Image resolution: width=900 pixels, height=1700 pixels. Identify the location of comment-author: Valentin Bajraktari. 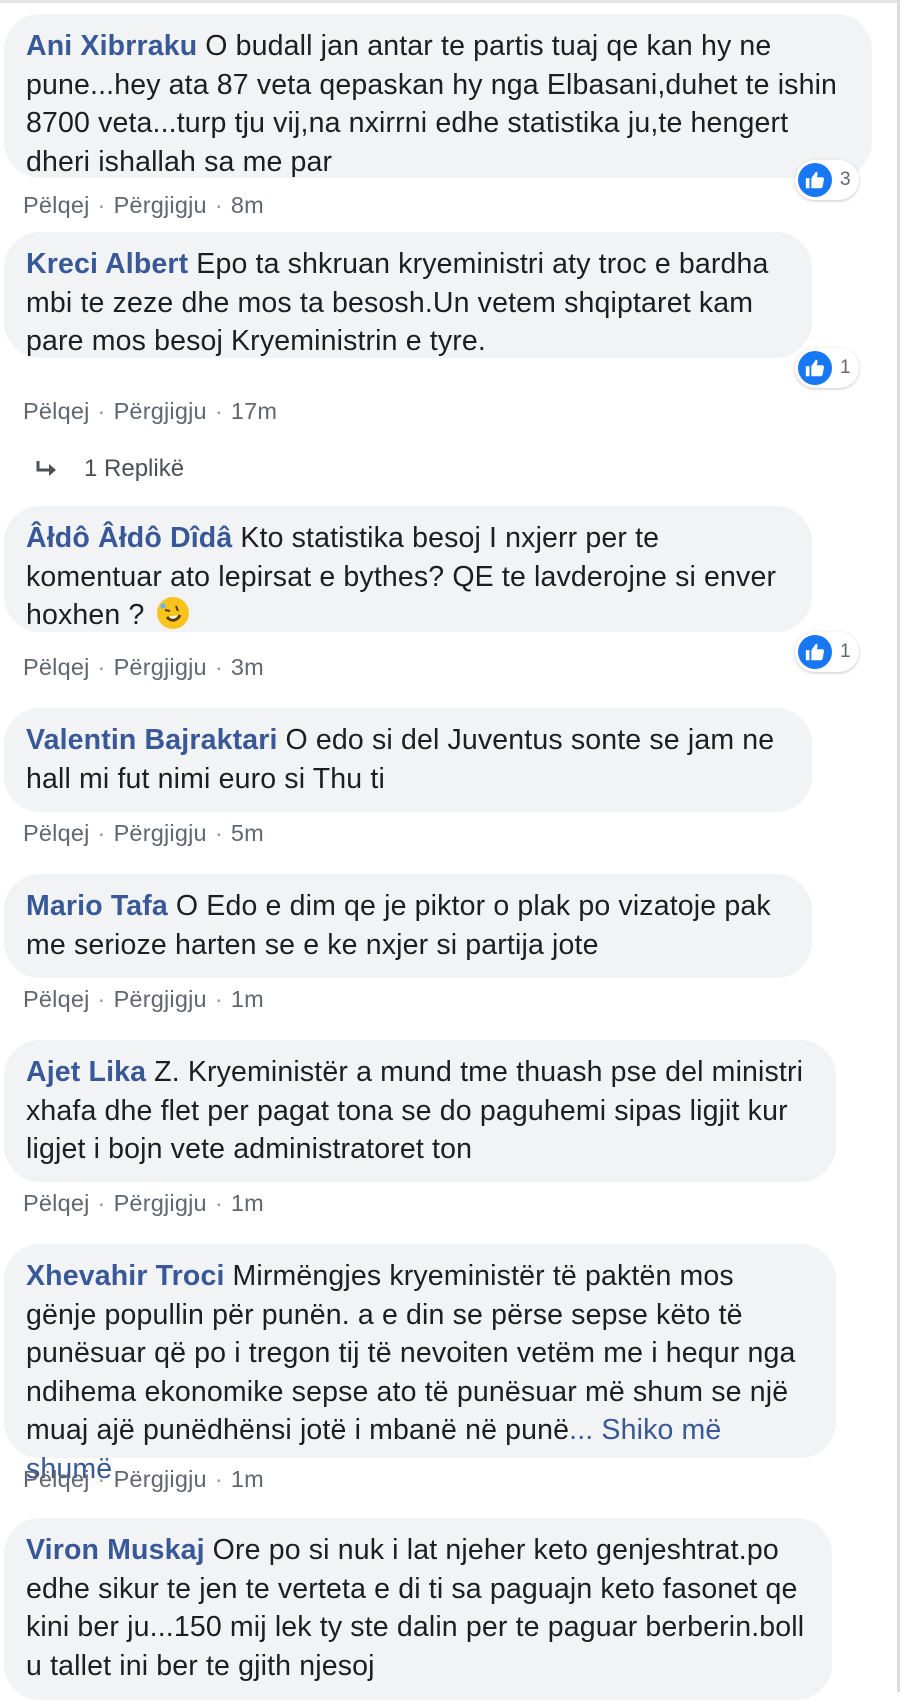
(152, 740).